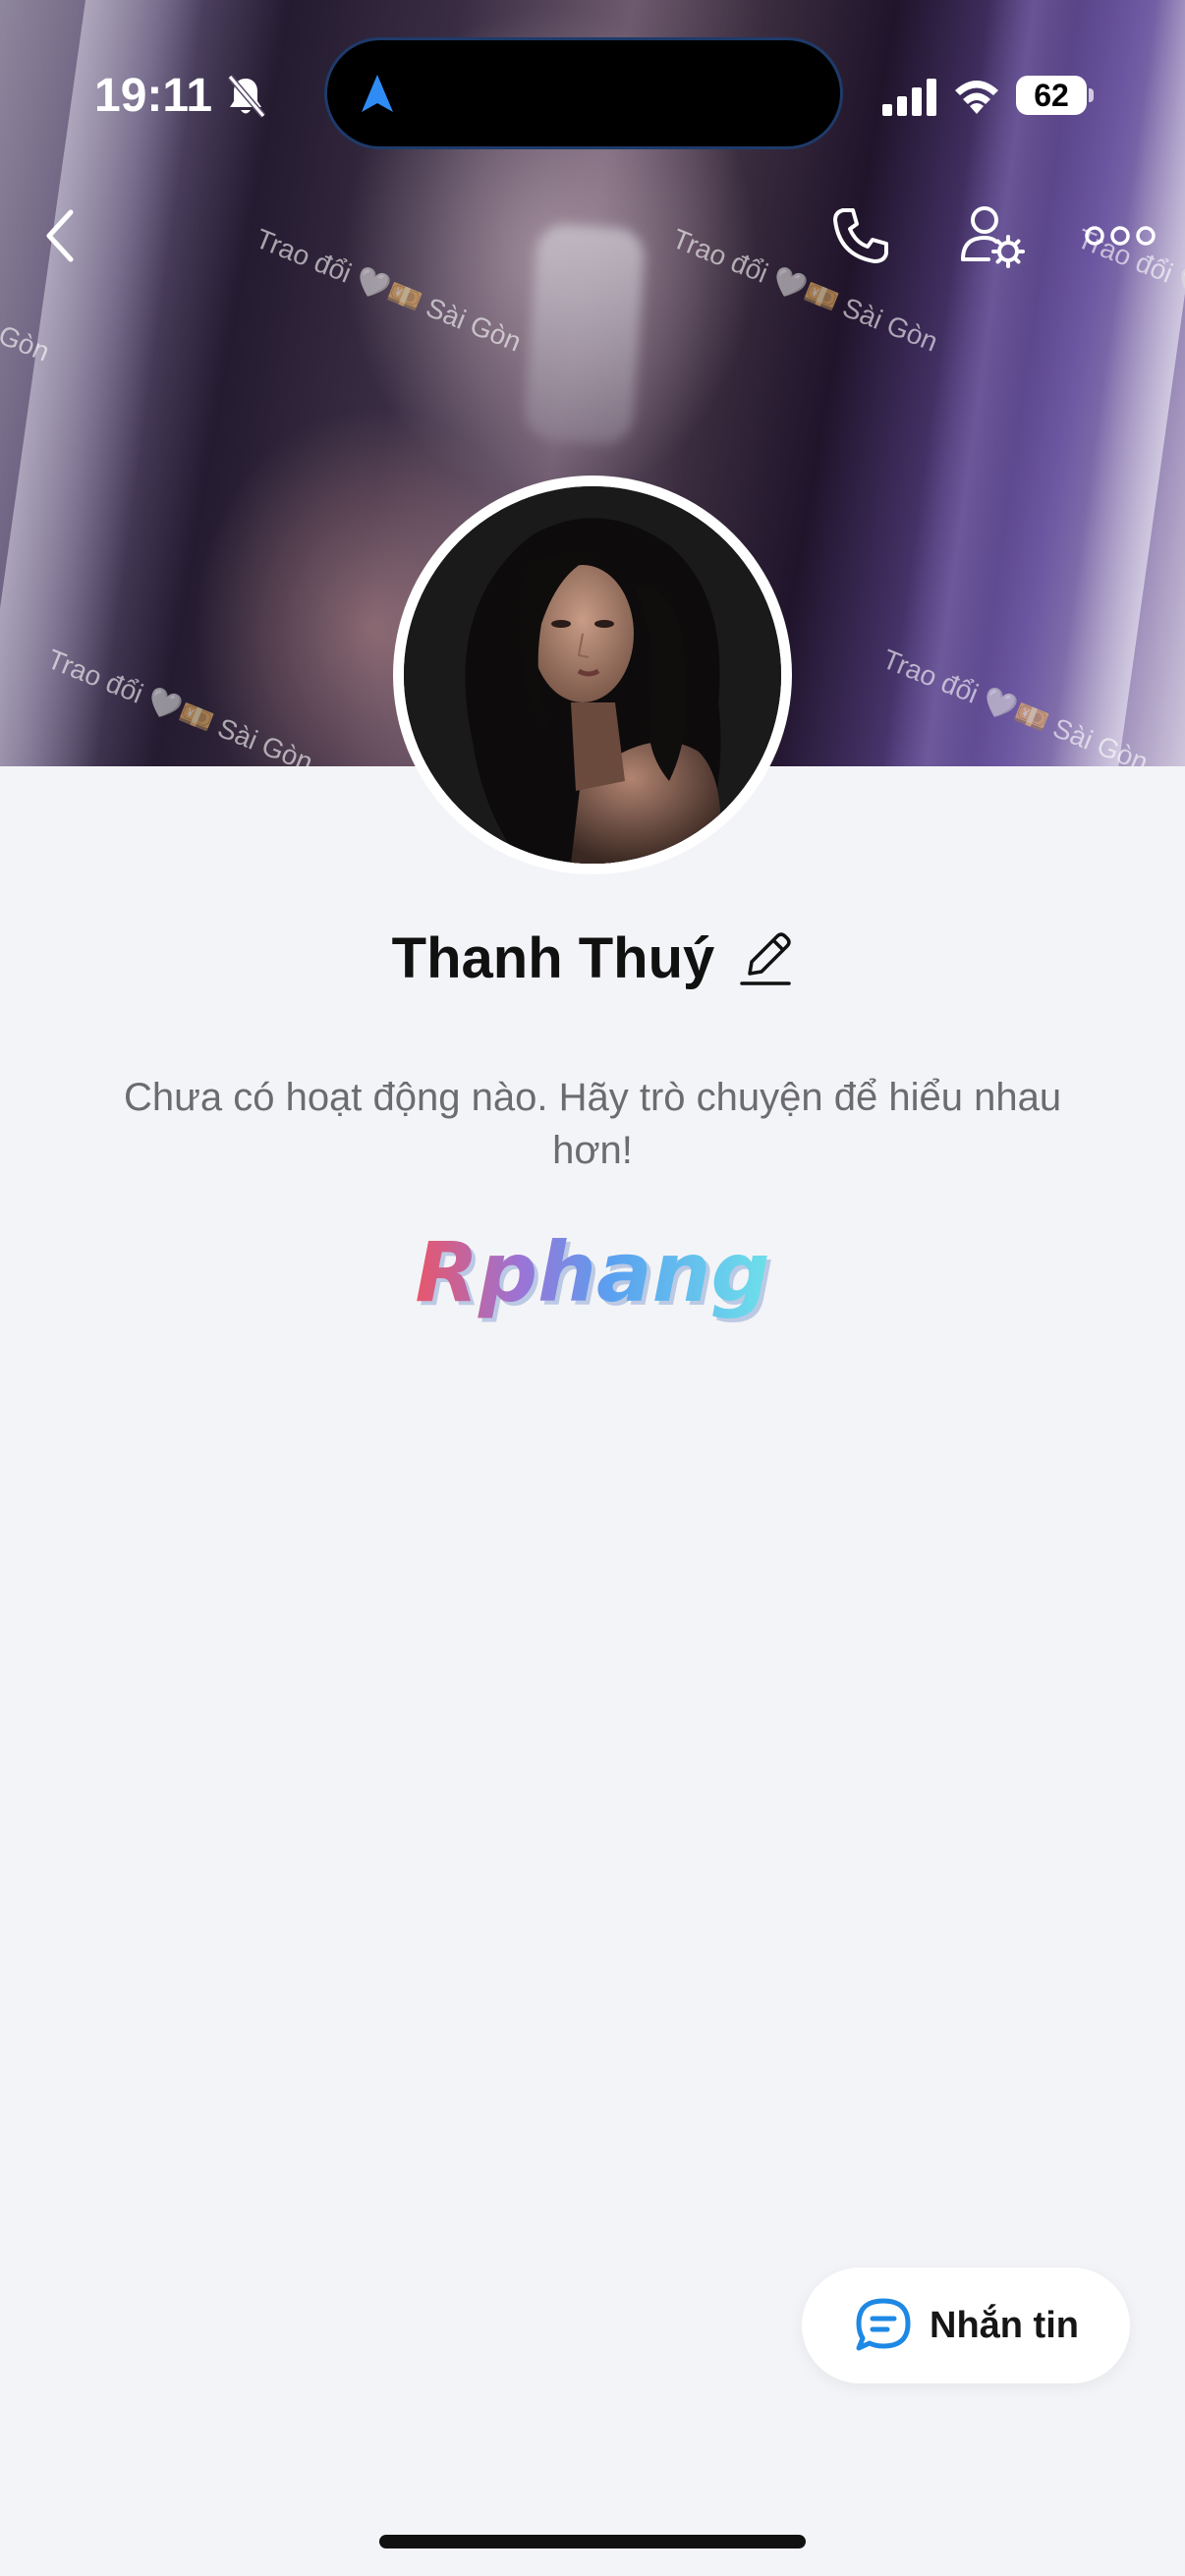  Describe the element at coordinates (247, 96) in the screenshot. I see `bell-off-icon` at that location.